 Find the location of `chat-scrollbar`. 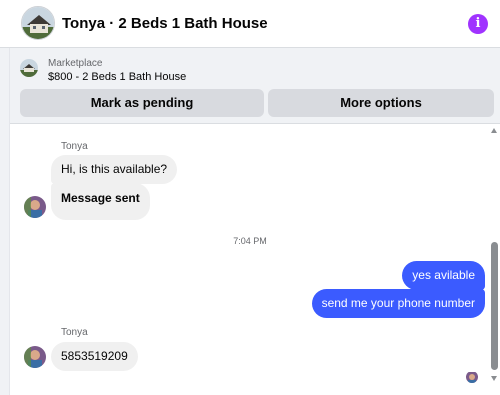

chat-scrollbar is located at coordinates (494, 259).